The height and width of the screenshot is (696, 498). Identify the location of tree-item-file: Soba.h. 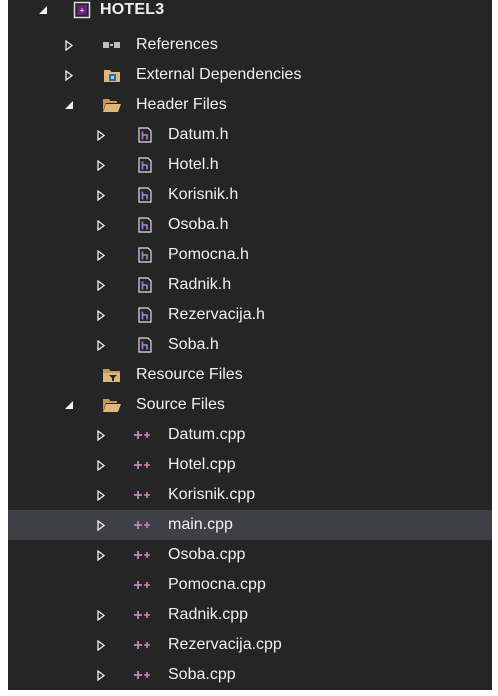
(250, 345).